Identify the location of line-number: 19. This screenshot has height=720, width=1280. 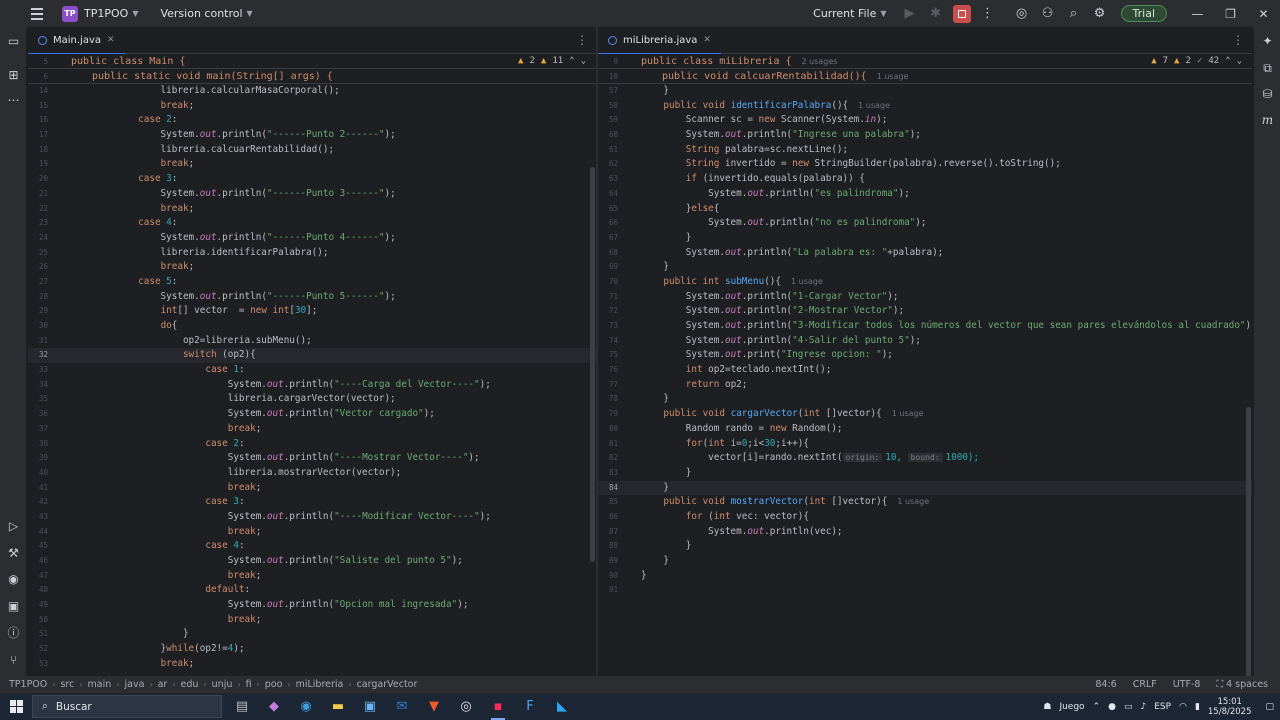
(38, 164).